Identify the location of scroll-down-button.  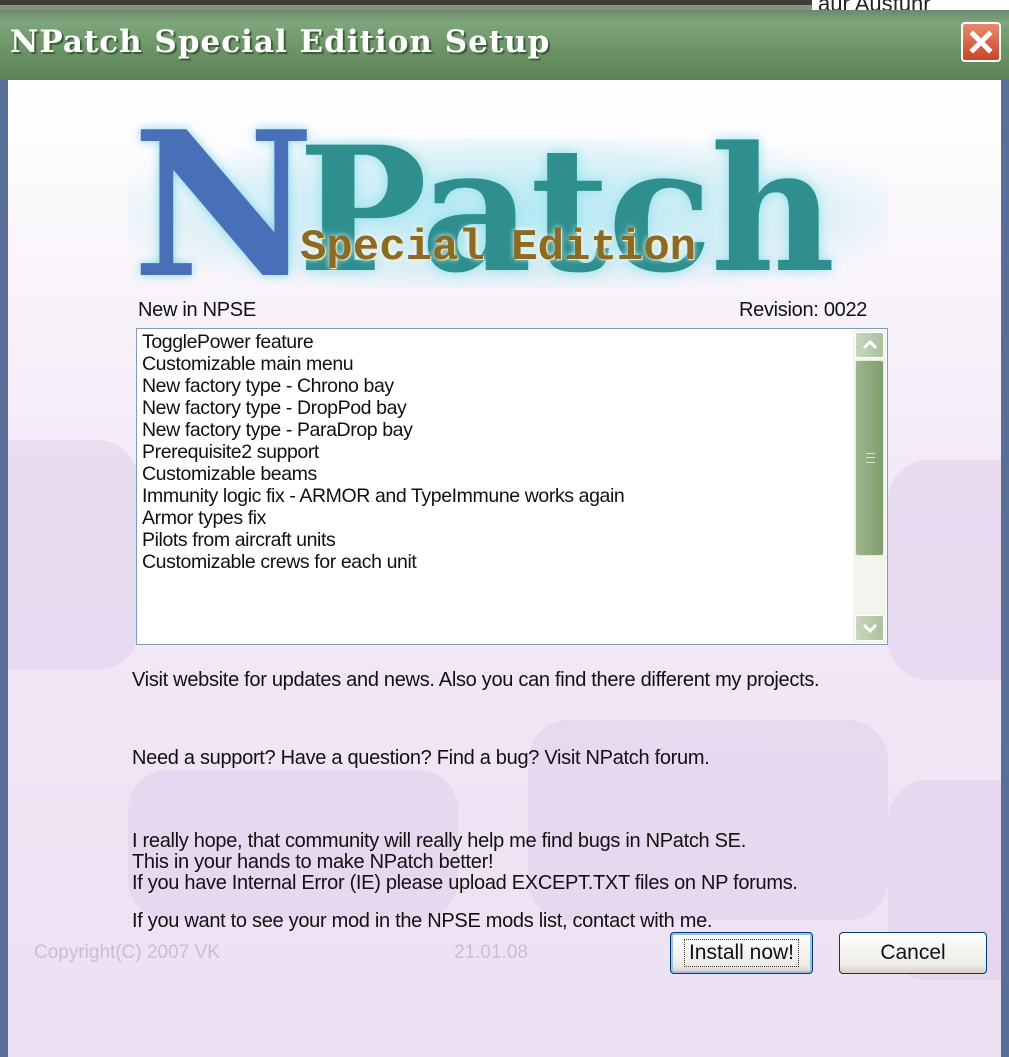
(869, 628).